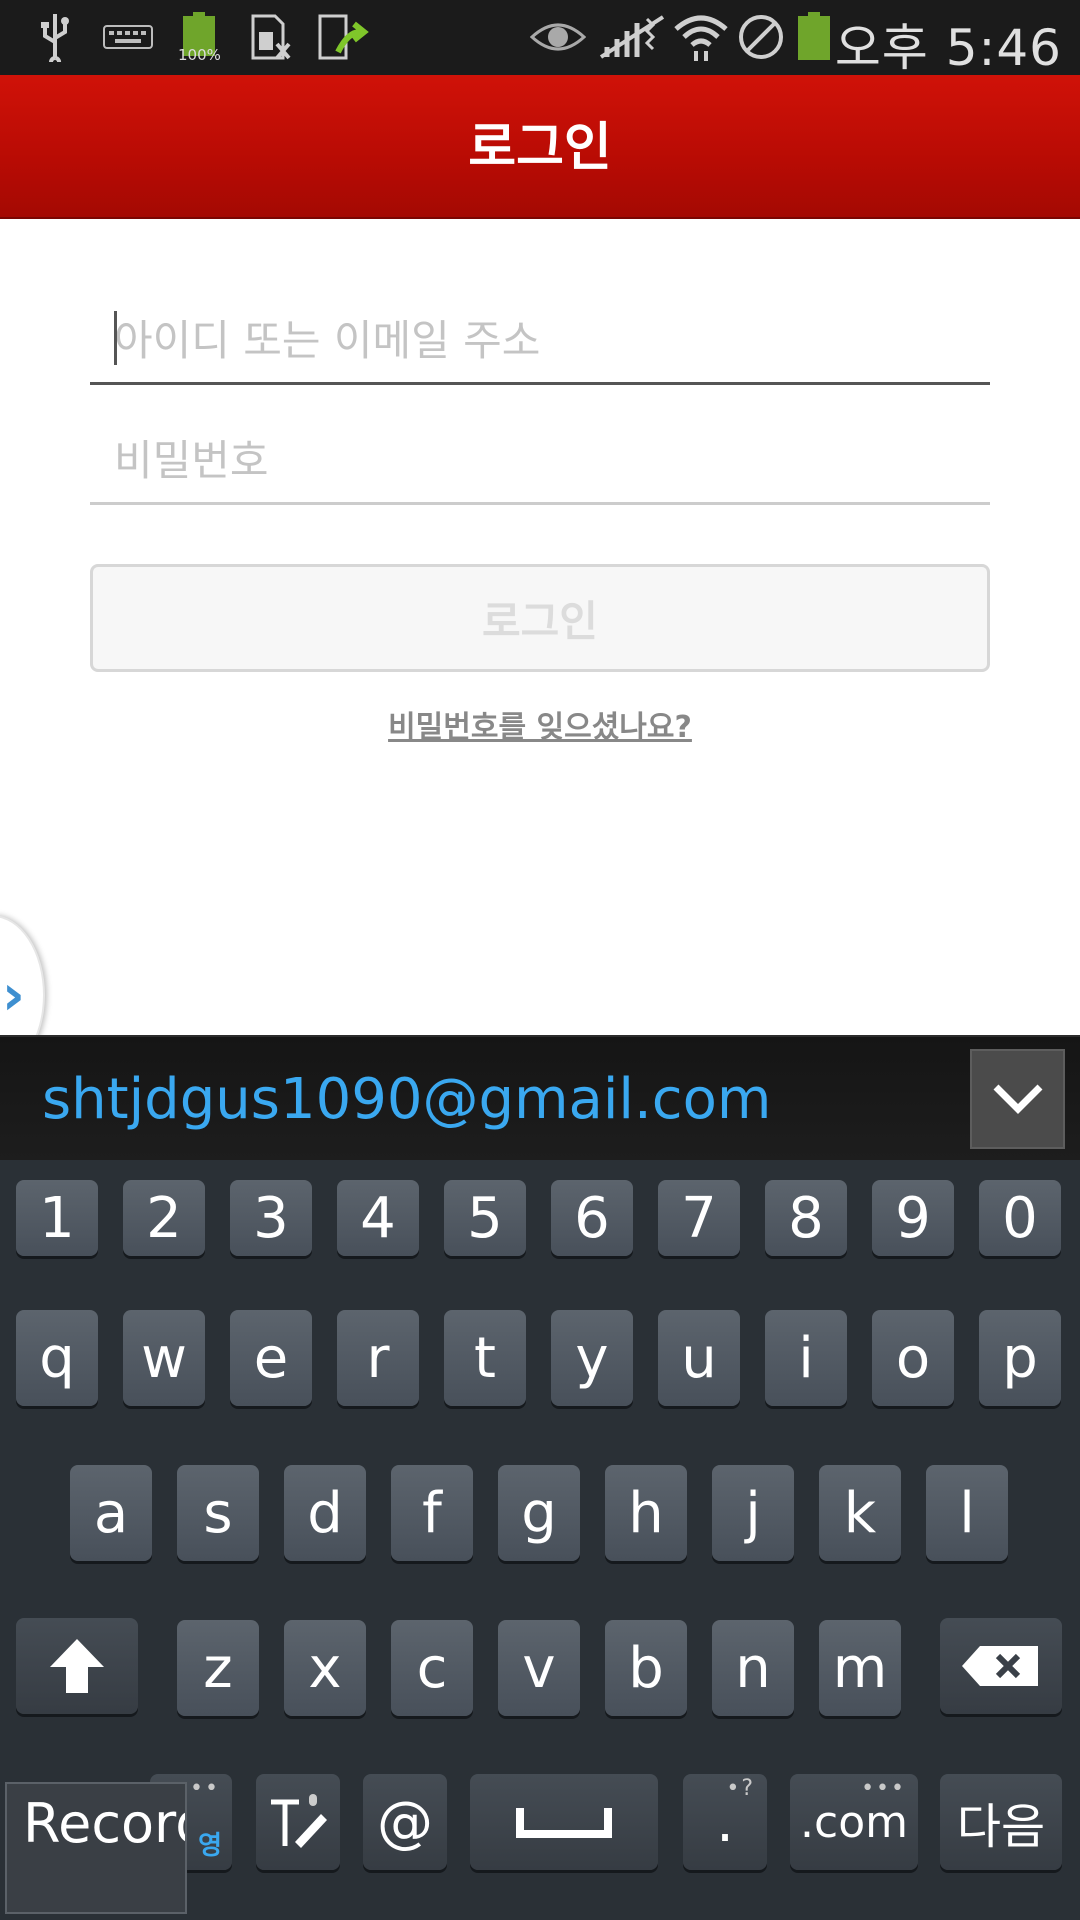 This screenshot has height=1920, width=1080. Describe the element at coordinates (485, 1218) in the screenshot. I see `key-5: 5` at that location.